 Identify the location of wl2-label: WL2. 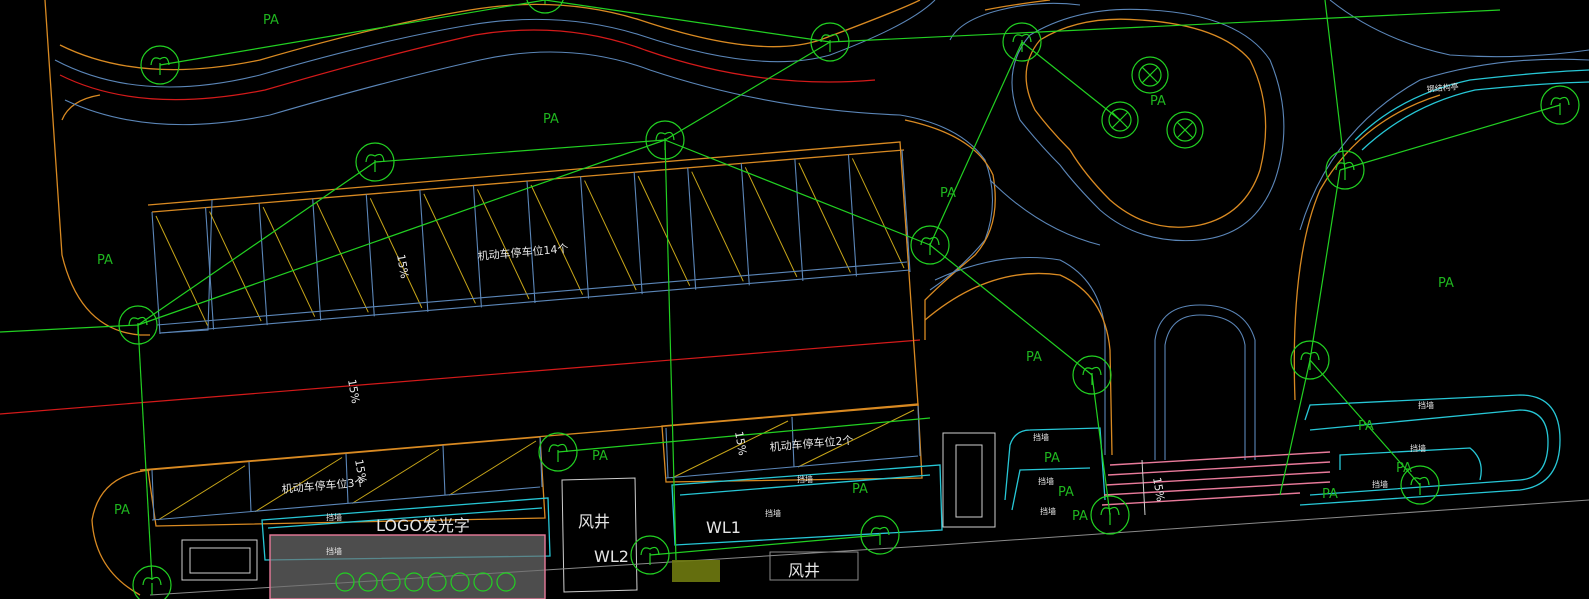
(611, 556).